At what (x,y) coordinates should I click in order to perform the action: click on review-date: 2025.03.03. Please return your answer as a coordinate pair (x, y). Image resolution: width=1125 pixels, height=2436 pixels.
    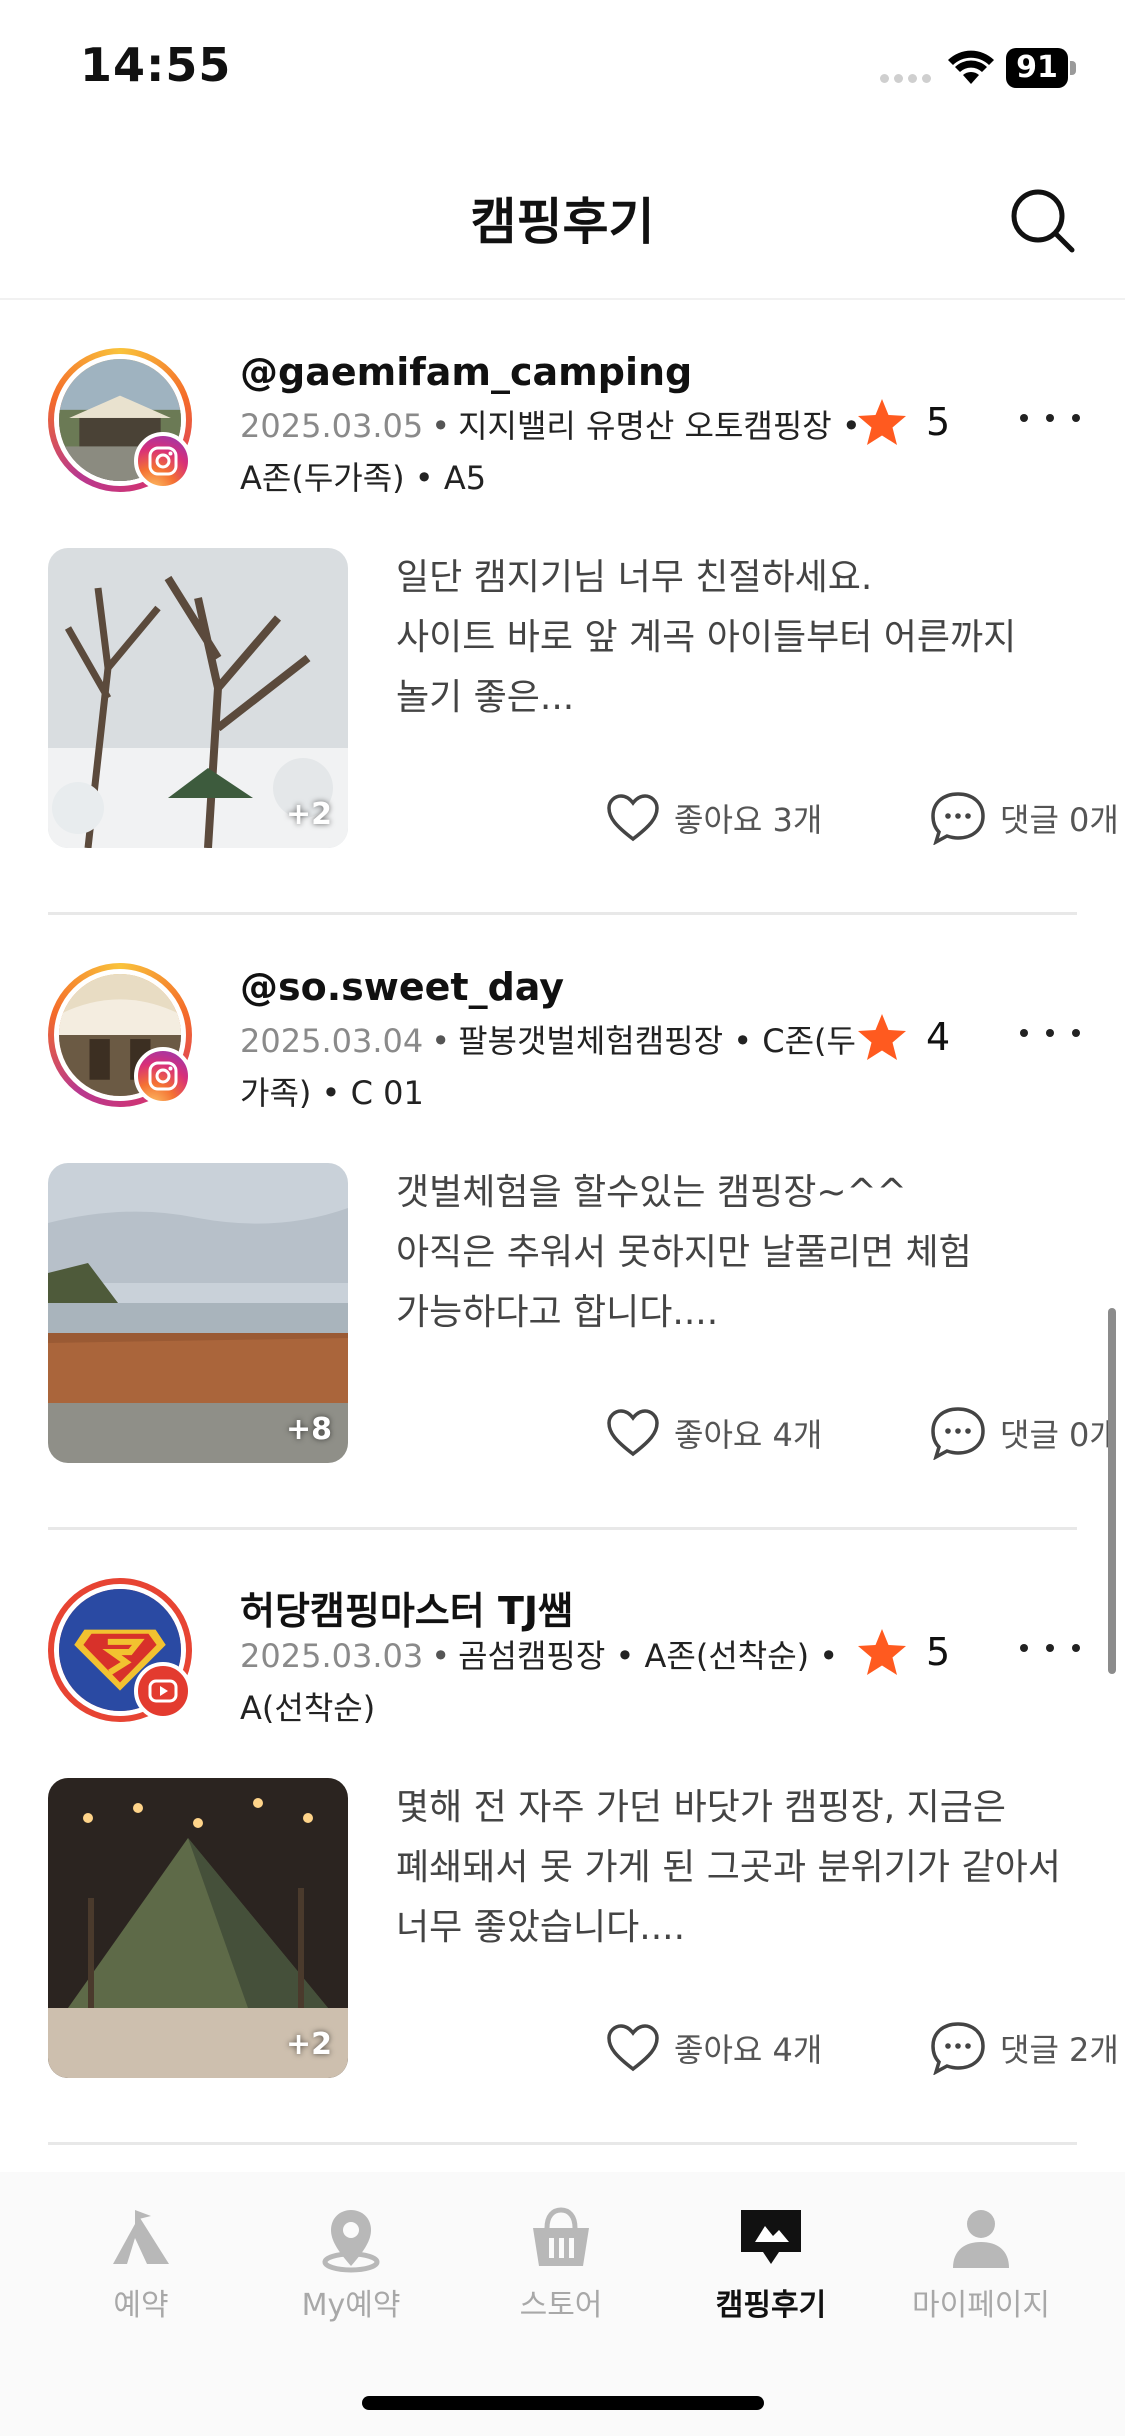
    Looking at the image, I should click on (332, 1656).